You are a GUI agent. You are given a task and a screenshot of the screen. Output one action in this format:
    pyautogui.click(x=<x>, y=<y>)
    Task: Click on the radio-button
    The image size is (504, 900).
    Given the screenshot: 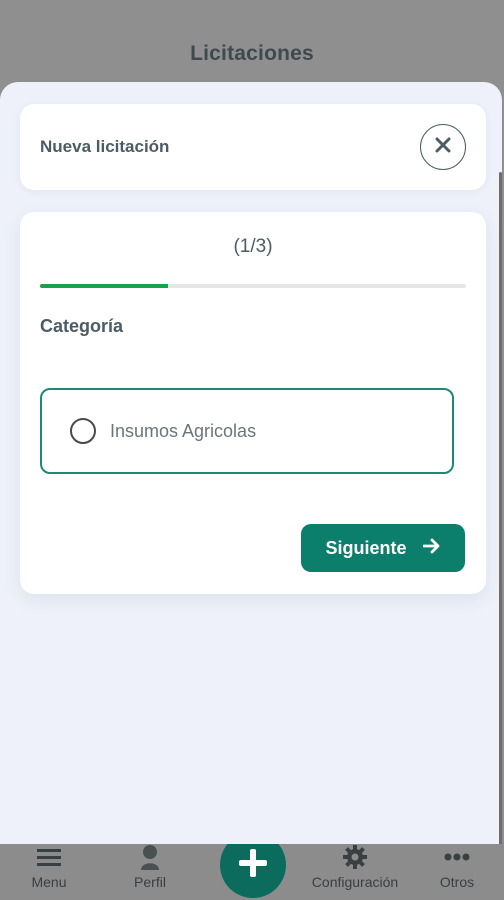 What is the action you would take?
    pyautogui.click(x=83, y=431)
    